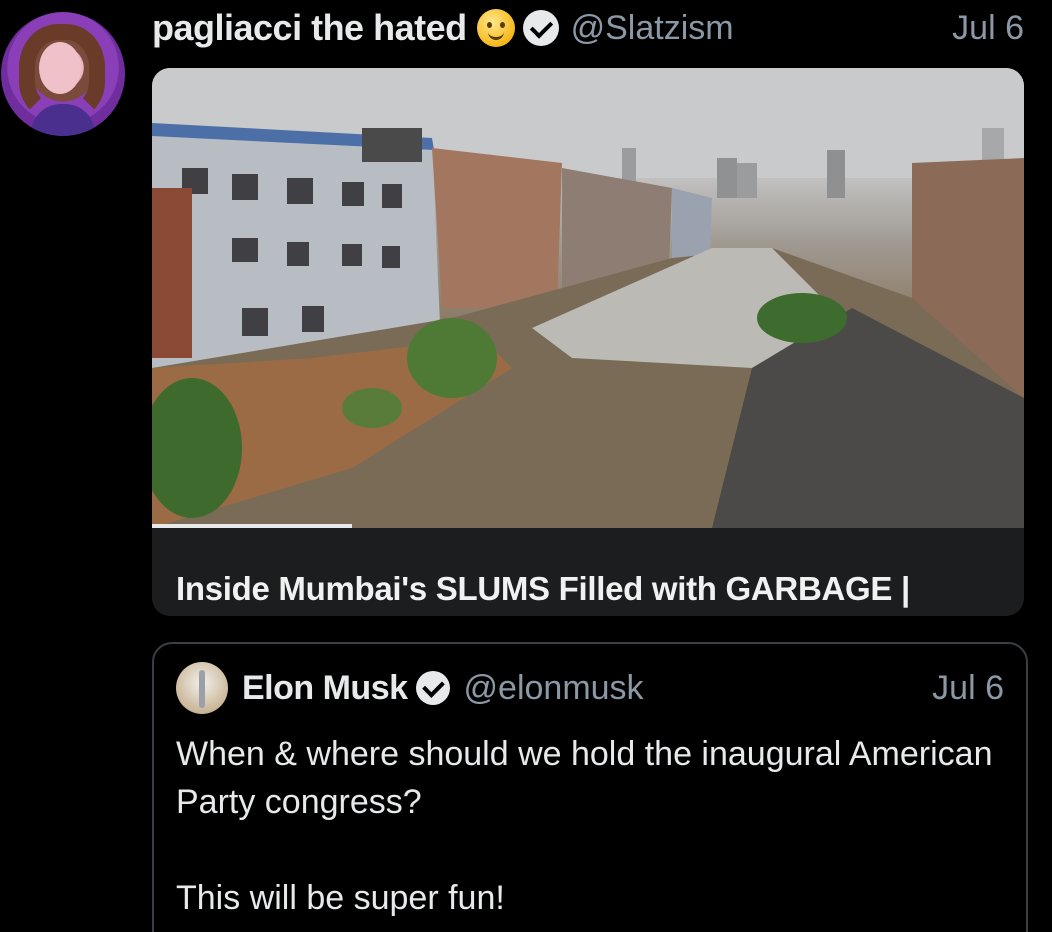 This screenshot has width=1052, height=932. I want to click on quoted-post-header: Elon Musk @elonmusk Jul 6, so click(623, 688).